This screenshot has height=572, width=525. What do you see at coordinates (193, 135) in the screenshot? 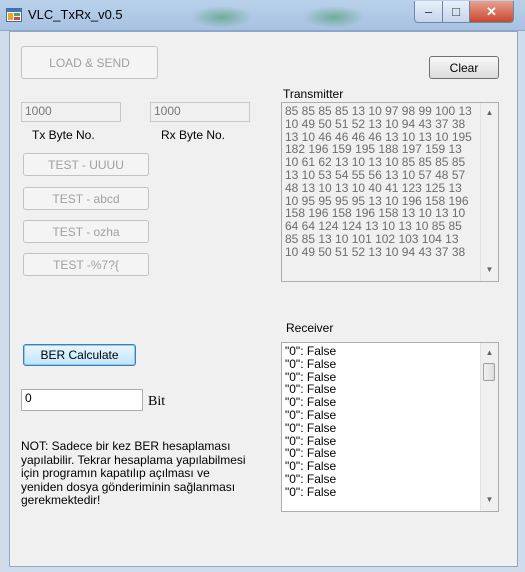
I see `rx-byte-label: Rx Byte No.` at bounding box center [193, 135].